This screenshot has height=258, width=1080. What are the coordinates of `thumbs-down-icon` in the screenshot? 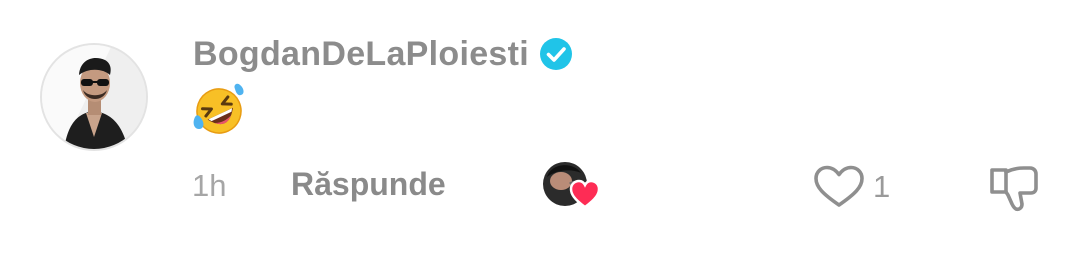 It's located at (1014, 189).